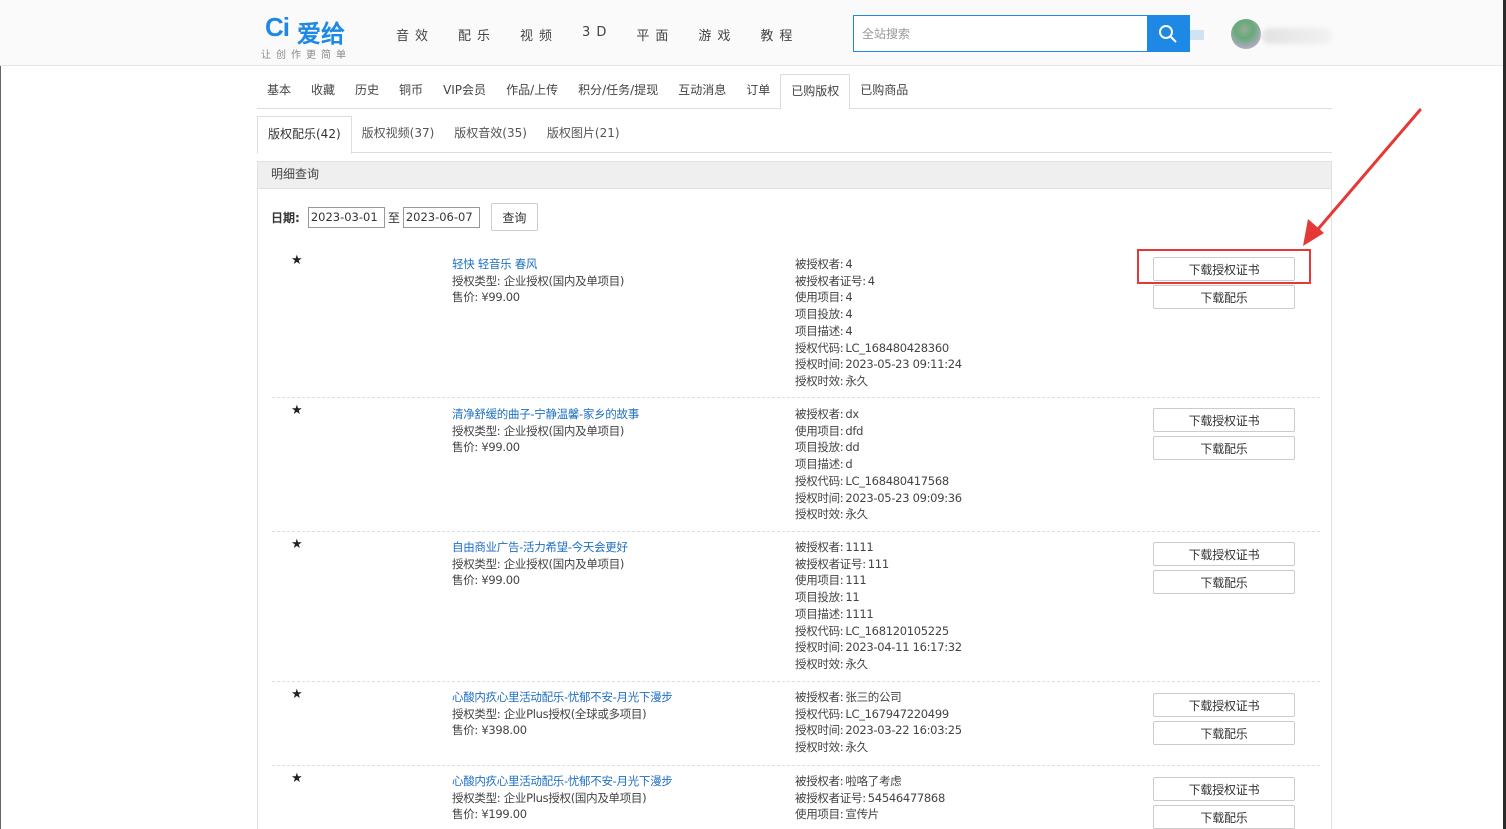  Describe the element at coordinates (955, 781) in the screenshot. I see `detail-row: 被授权者: 啦咯了考虑` at that location.